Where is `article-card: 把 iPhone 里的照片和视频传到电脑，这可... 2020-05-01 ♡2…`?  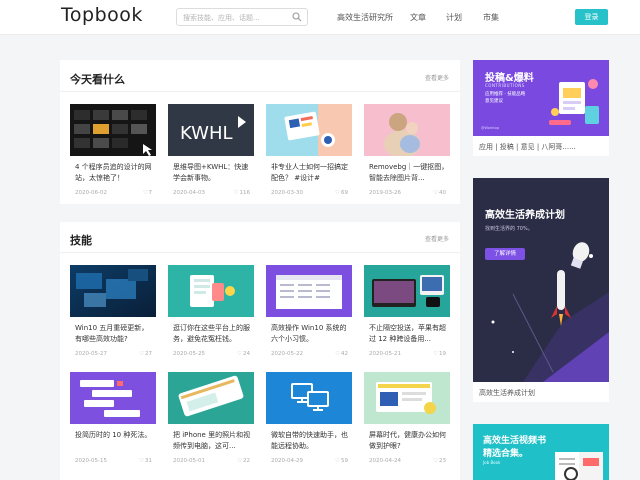
article-card: 把 iPhone 里的照片和视频传到电脑，这可... 2020-05-01 ♡2… is located at coordinates (211, 421).